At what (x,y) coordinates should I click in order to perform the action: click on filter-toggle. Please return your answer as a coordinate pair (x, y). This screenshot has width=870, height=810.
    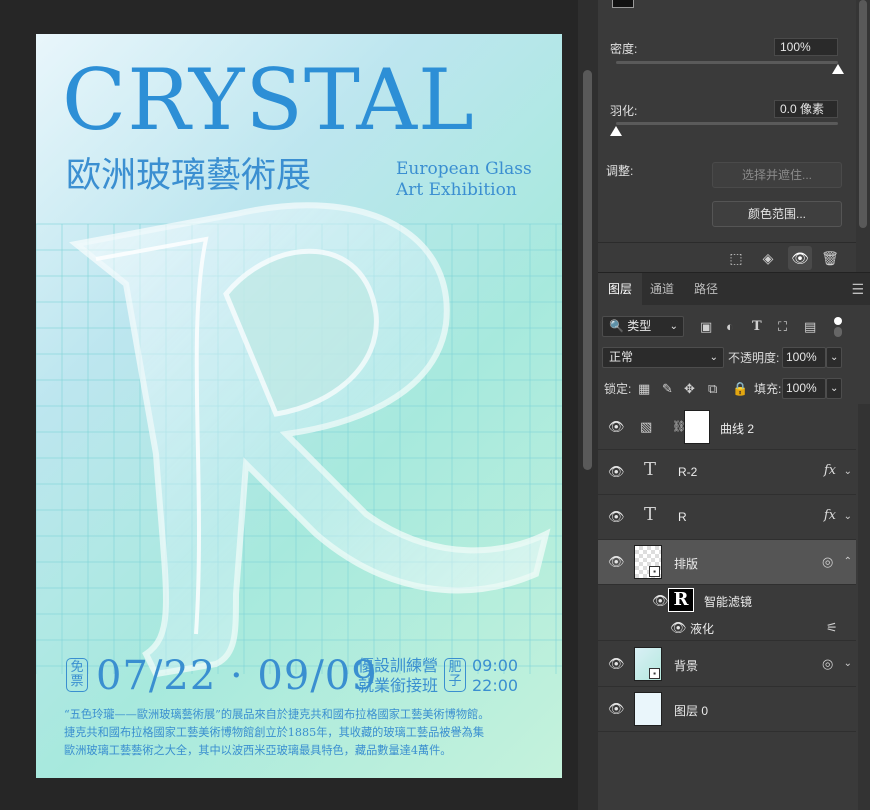
    Looking at the image, I should click on (838, 327).